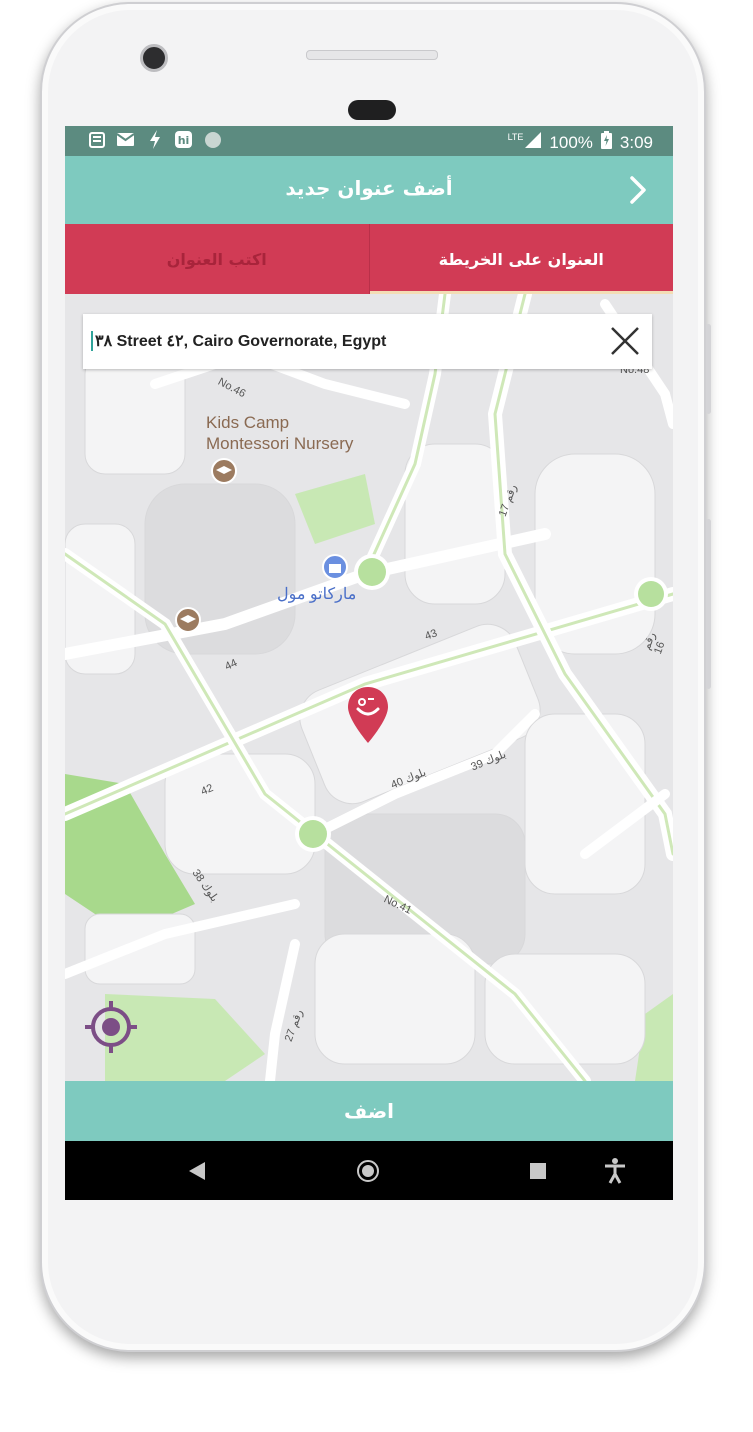 This screenshot has height=1432, width=753. What do you see at coordinates (625, 341) in the screenshot?
I see `close-icon` at bounding box center [625, 341].